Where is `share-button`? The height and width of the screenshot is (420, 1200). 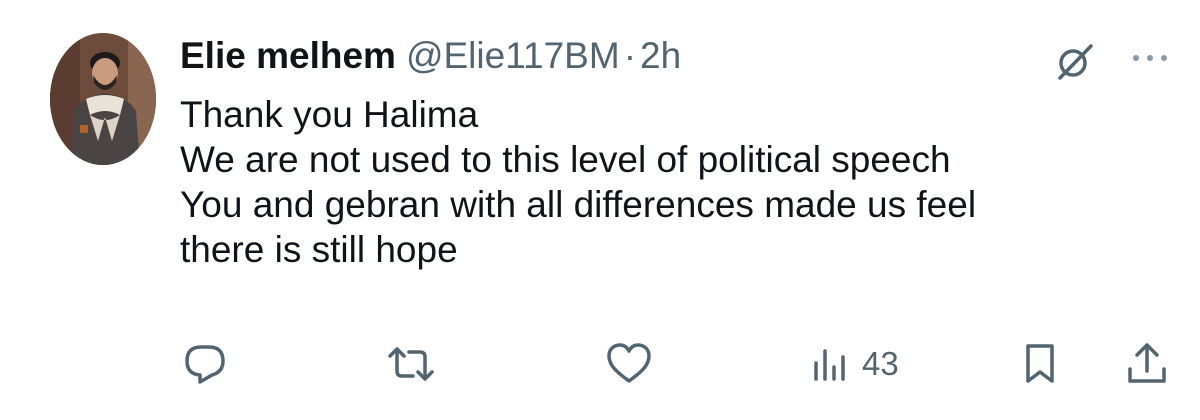 share-button is located at coordinates (1147, 364).